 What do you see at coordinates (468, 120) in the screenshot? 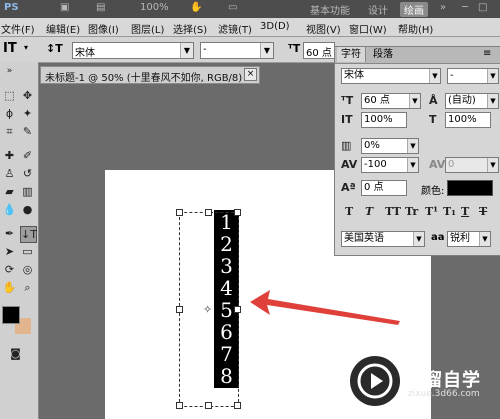
I see `horizontal-scale-field: 100%` at bounding box center [468, 120].